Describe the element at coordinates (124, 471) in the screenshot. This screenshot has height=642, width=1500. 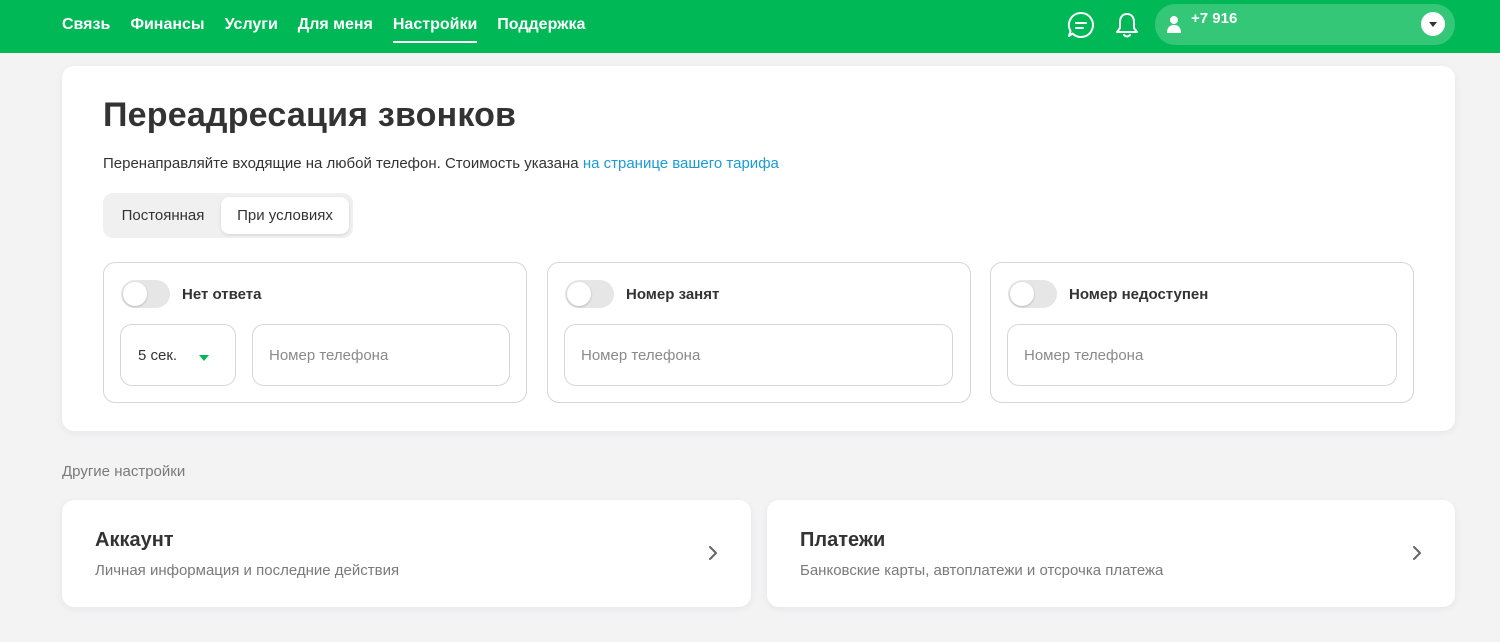
I see `other-settings-heading: Другие настройки` at that location.